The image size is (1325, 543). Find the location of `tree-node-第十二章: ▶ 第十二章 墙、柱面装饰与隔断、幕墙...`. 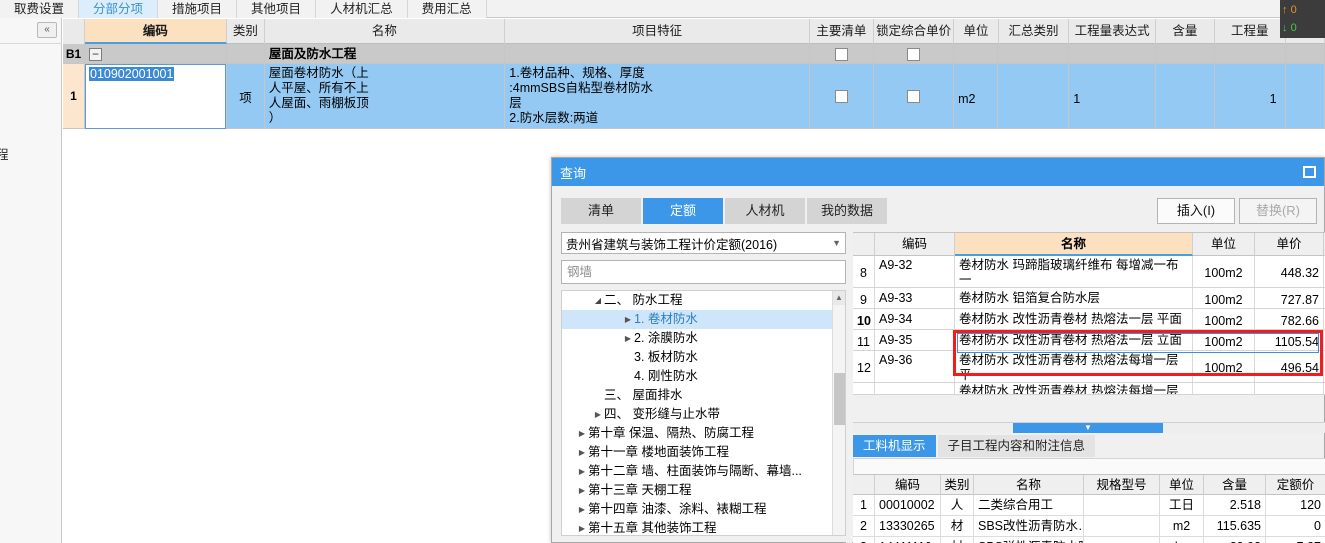

tree-node-第十二章: ▶ 第十二章 墙、柱面装饰与隔断、幕墙... is located at coordinates (703, 471).